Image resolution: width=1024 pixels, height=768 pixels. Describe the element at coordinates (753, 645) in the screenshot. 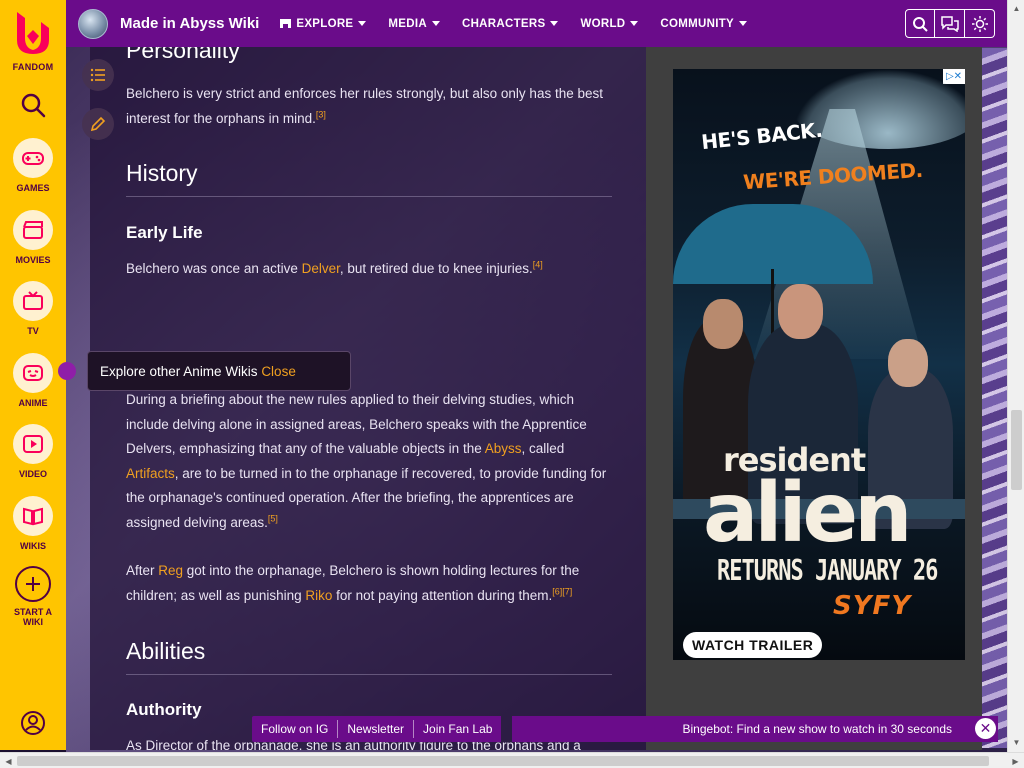

I see `watch-trailer-button: WATCH TRAILER` at that location.